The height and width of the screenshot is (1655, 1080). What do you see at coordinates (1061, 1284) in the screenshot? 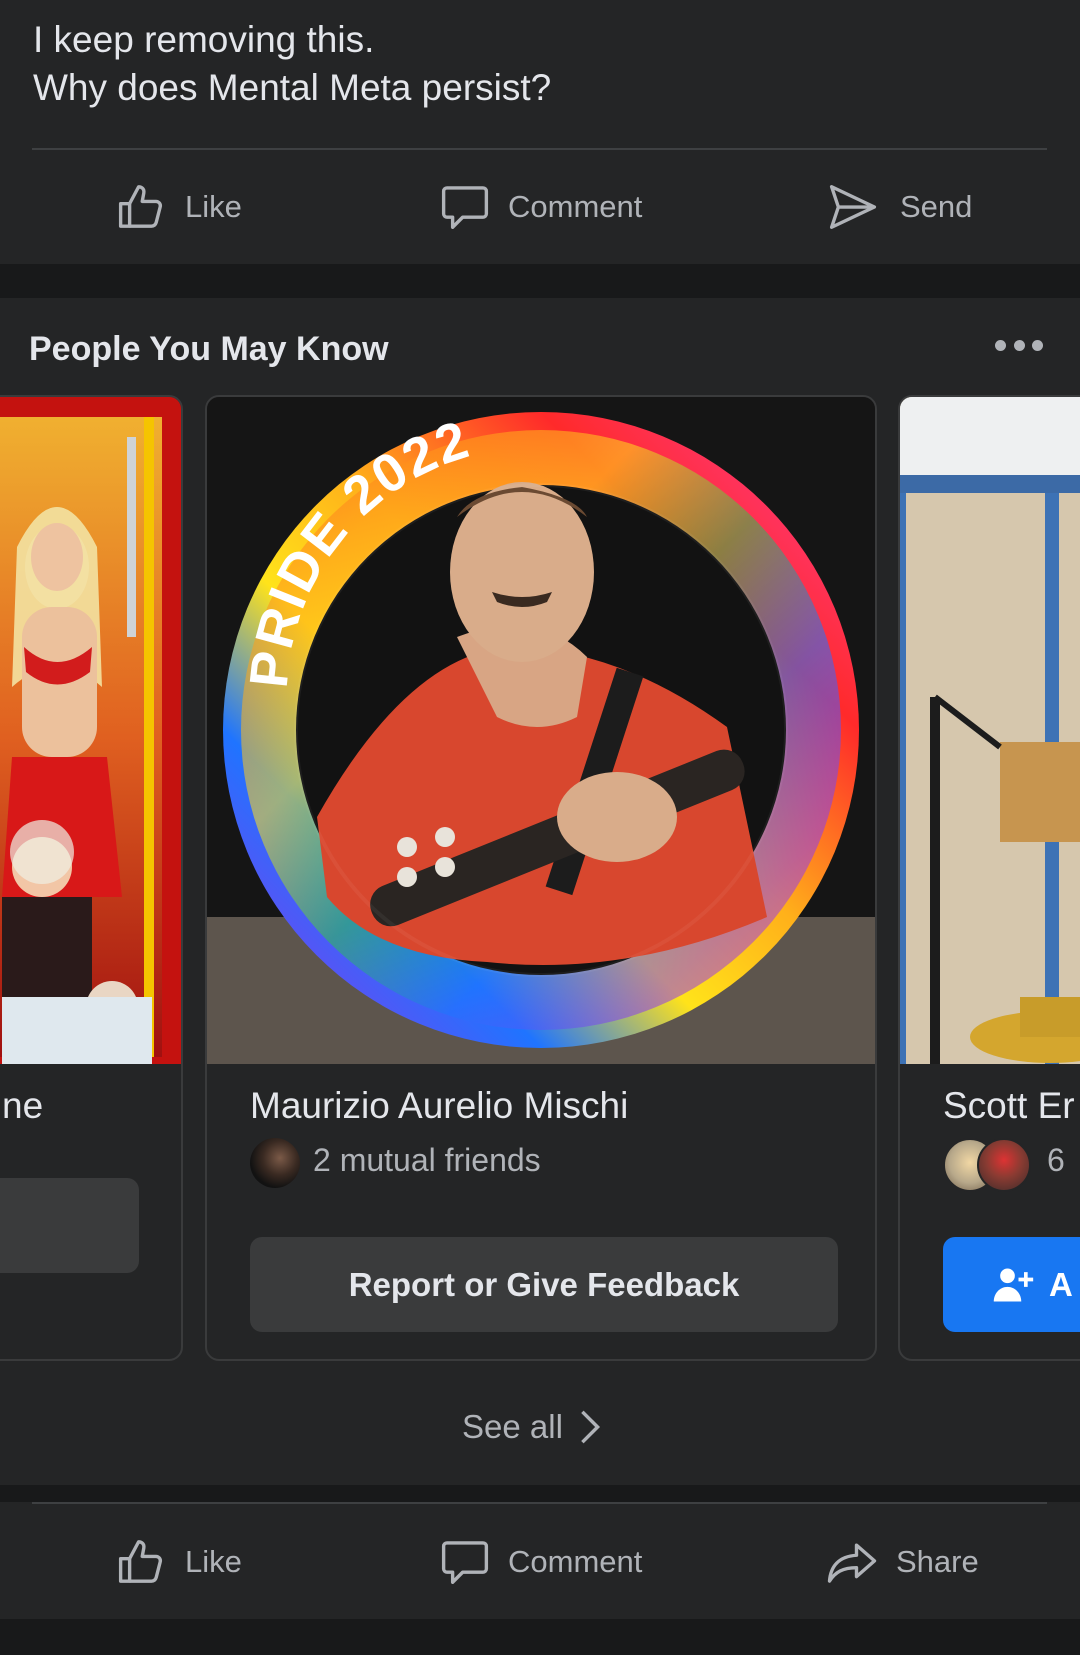
I see `add-friend-label: A` at bounding box center [1061, 1284].